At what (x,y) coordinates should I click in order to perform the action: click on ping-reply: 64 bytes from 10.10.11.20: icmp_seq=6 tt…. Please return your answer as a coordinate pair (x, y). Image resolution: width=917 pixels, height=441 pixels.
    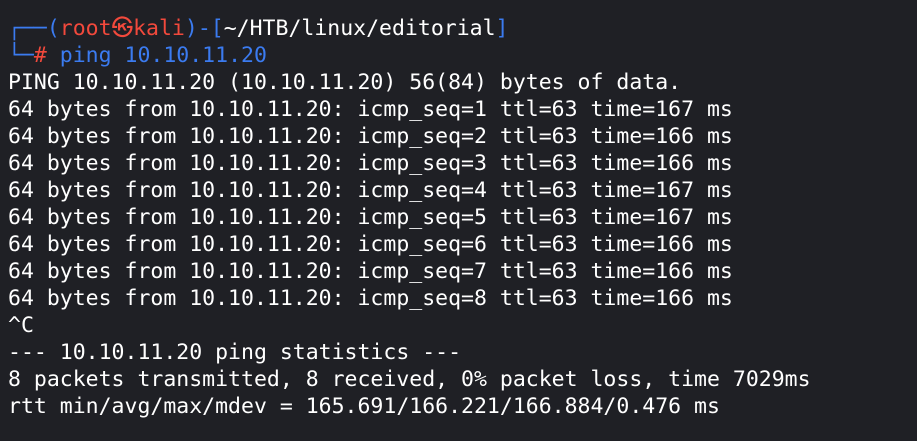
    Looking at the image, I should click on (370, 244).